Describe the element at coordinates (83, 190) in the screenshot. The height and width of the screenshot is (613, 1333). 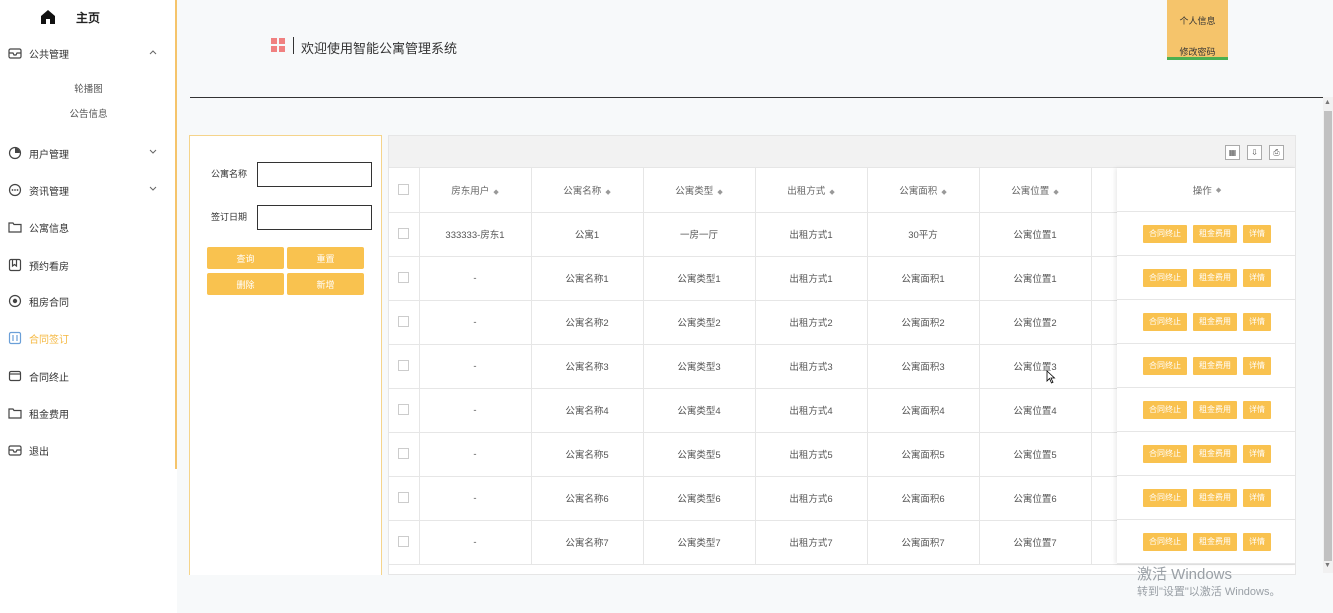
I see `sidebar-item-news-management: 资讯管理` at that location.